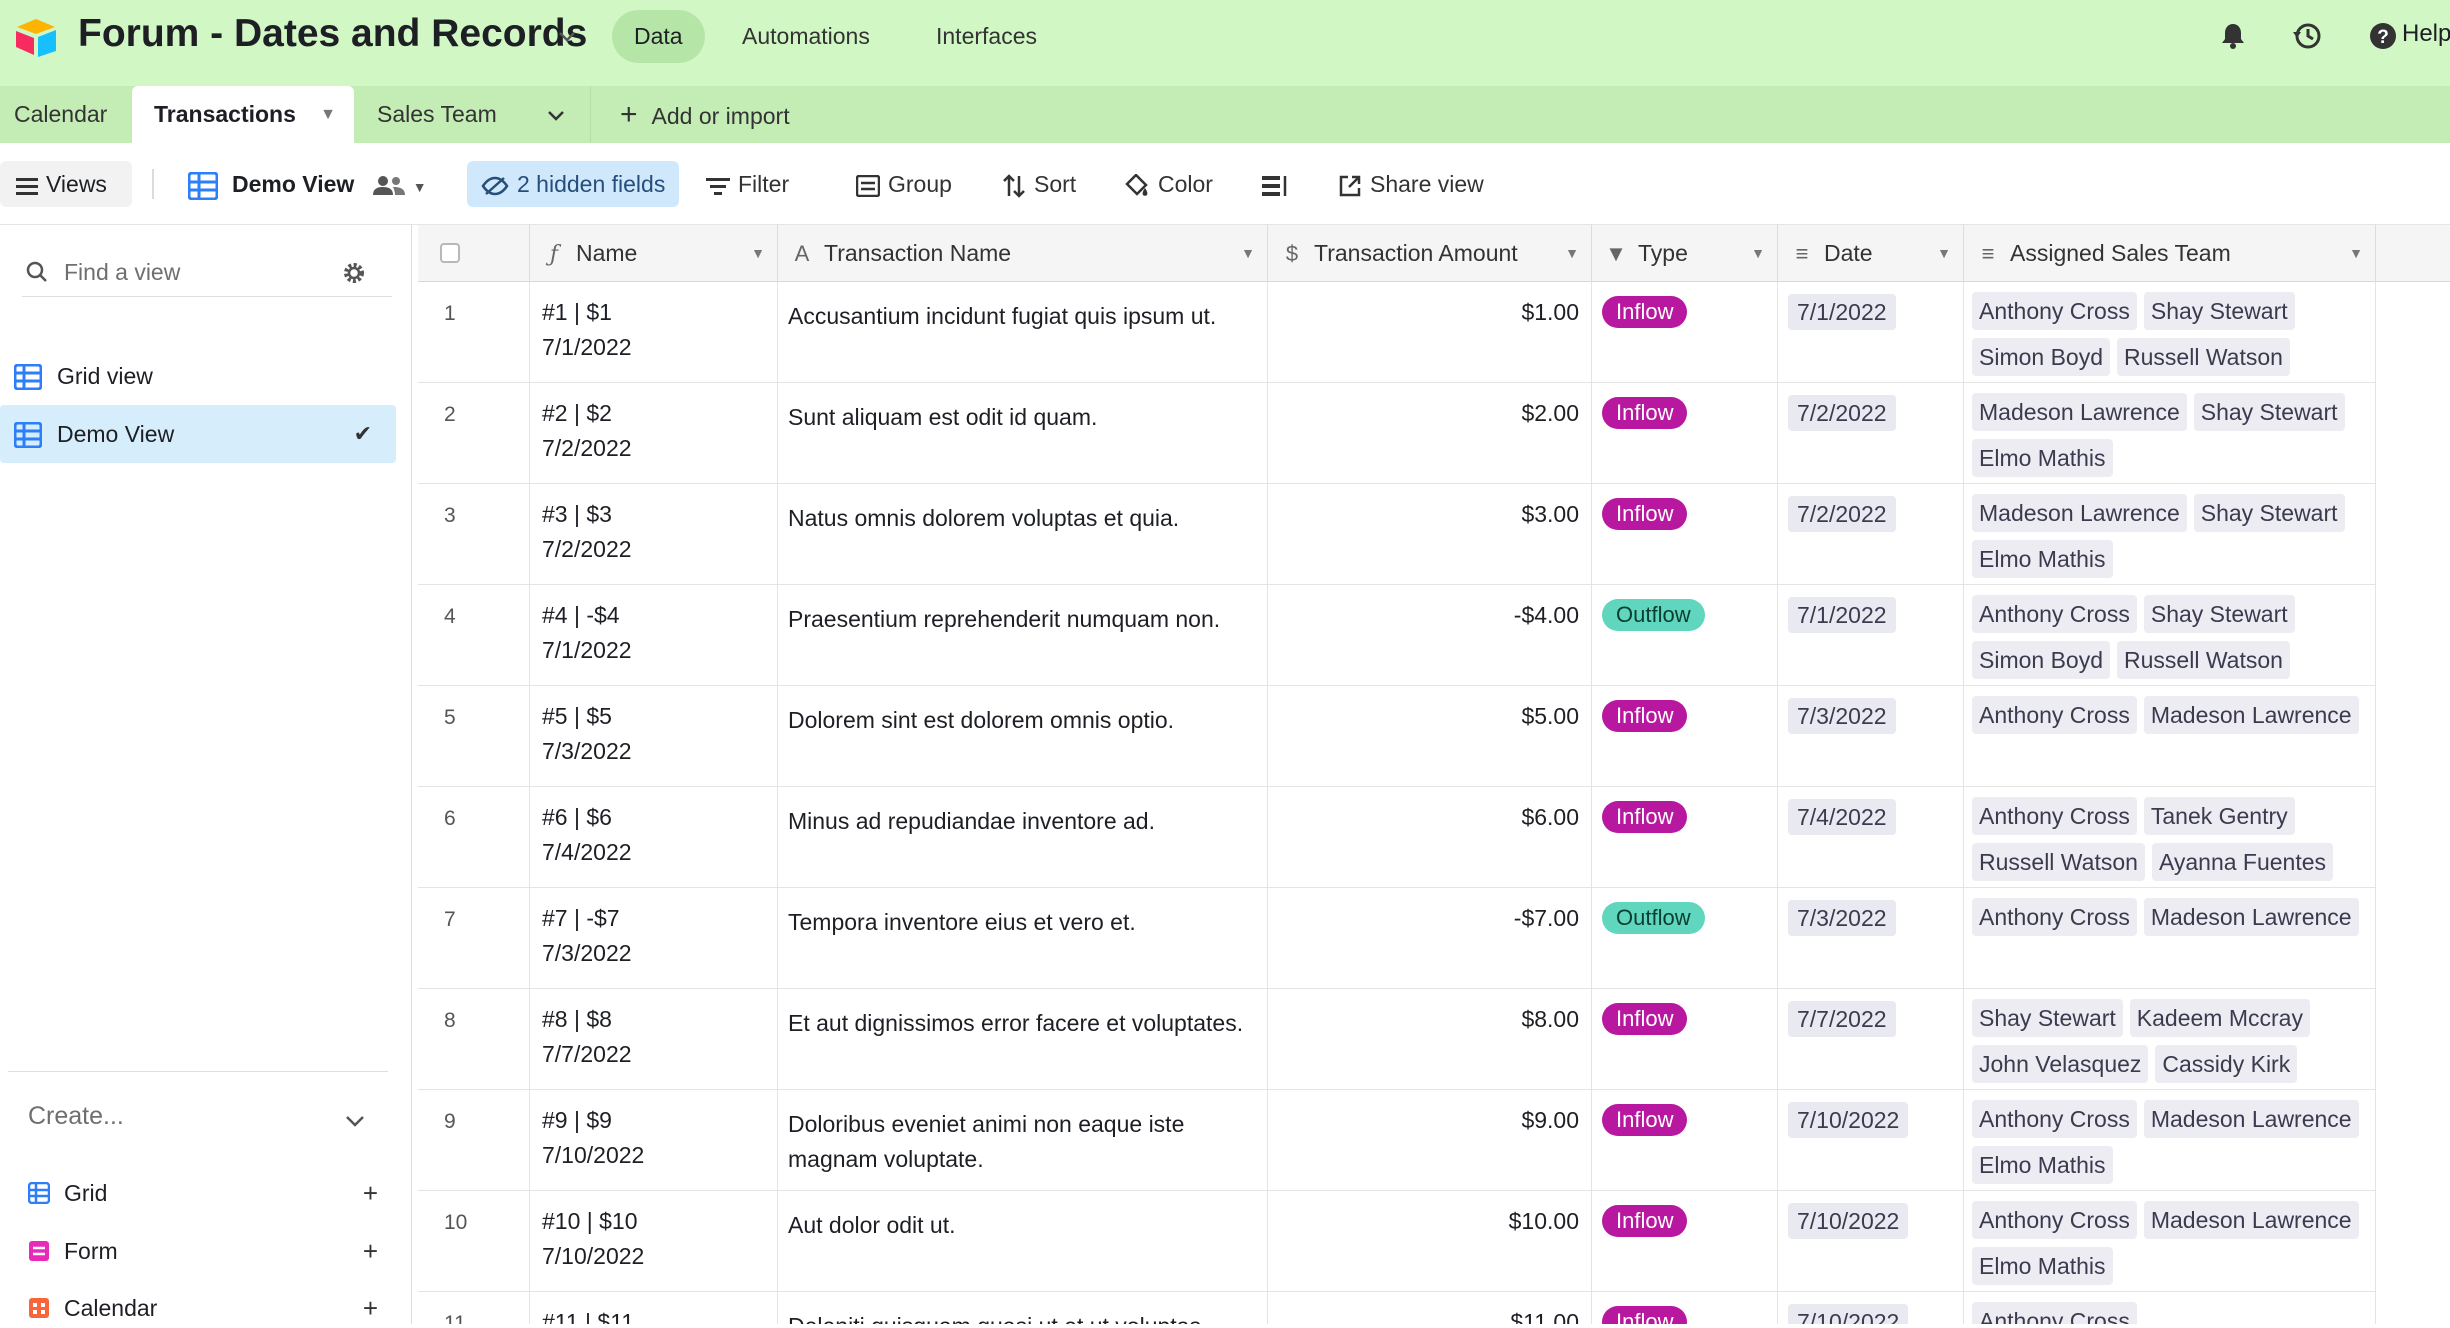  Describe the element at coordinates (60, 114) in the screenshot. I see `table-tab-calendar: Calendar` at that location.